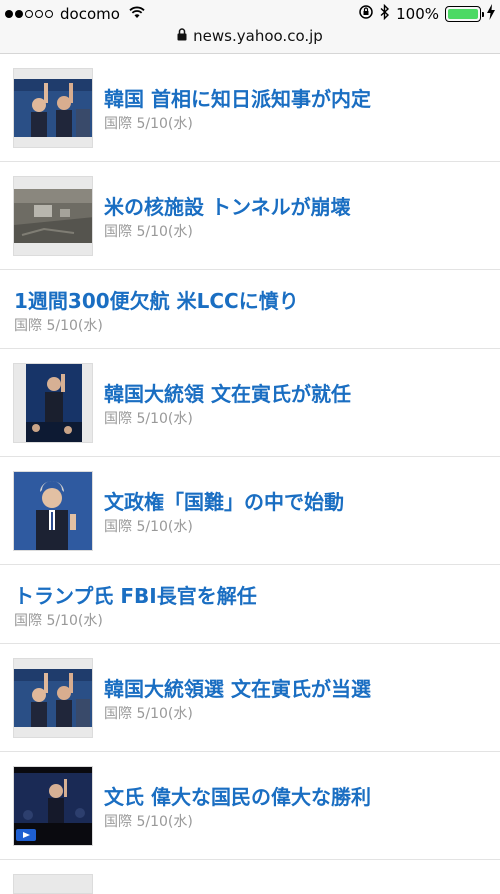 The image size is (500, 894). I want to click on news-item: 韓国大統領 文在寅氏が就任 国際 5/10(水), so click(250, 403).